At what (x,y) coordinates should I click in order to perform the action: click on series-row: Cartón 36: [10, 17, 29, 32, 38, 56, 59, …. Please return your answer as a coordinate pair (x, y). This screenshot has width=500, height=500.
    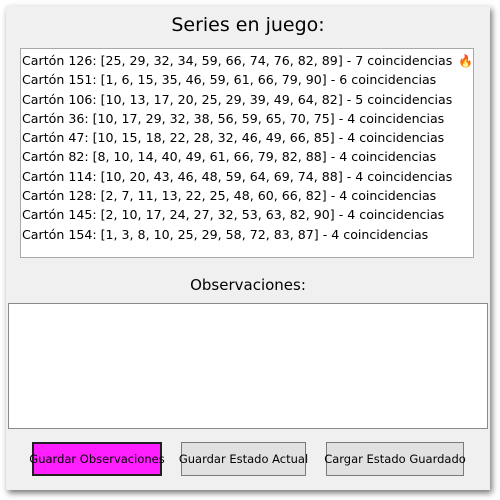
    Looking at the image, I should click on (247, 118).